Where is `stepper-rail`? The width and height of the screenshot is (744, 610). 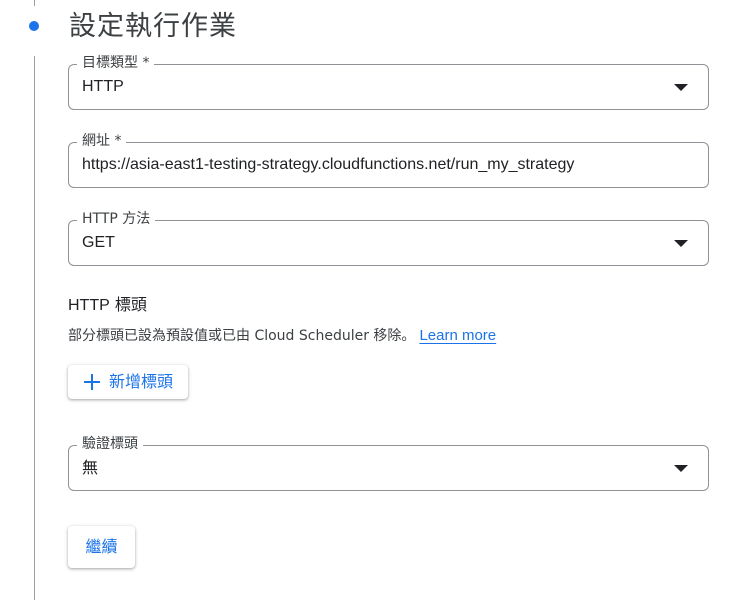 stepper-rail is located at coordinates (34, 328).